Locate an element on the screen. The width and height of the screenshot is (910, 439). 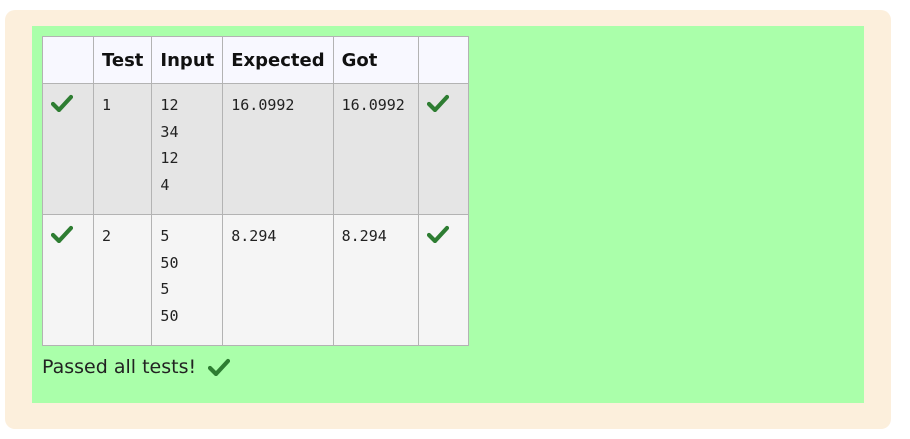
input-cell: 12 34 12 4 is located at coordinates (187, 149).